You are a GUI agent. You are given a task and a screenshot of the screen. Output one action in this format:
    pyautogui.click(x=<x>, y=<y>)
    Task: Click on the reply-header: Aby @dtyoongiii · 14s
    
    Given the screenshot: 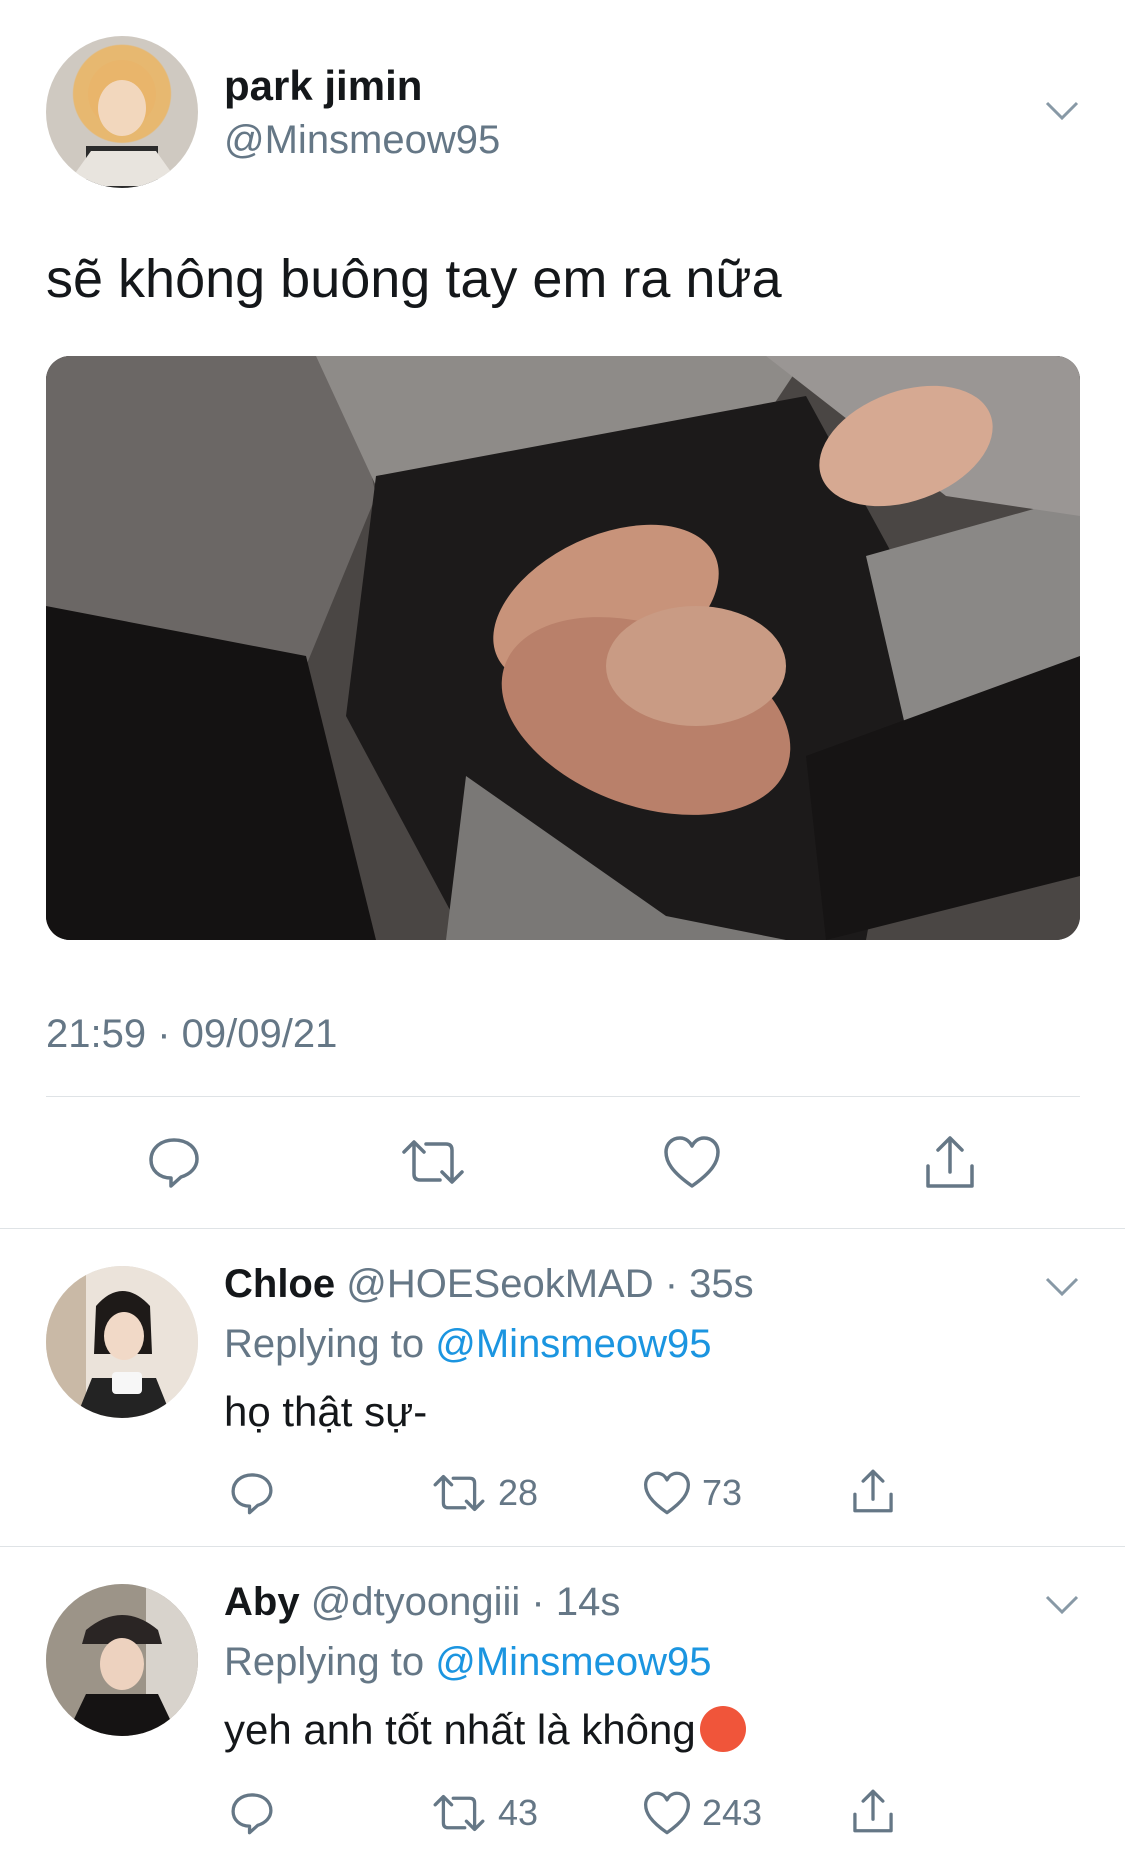 What is the action you would take?
    pyautogui.click(x=422, y=1602)
    